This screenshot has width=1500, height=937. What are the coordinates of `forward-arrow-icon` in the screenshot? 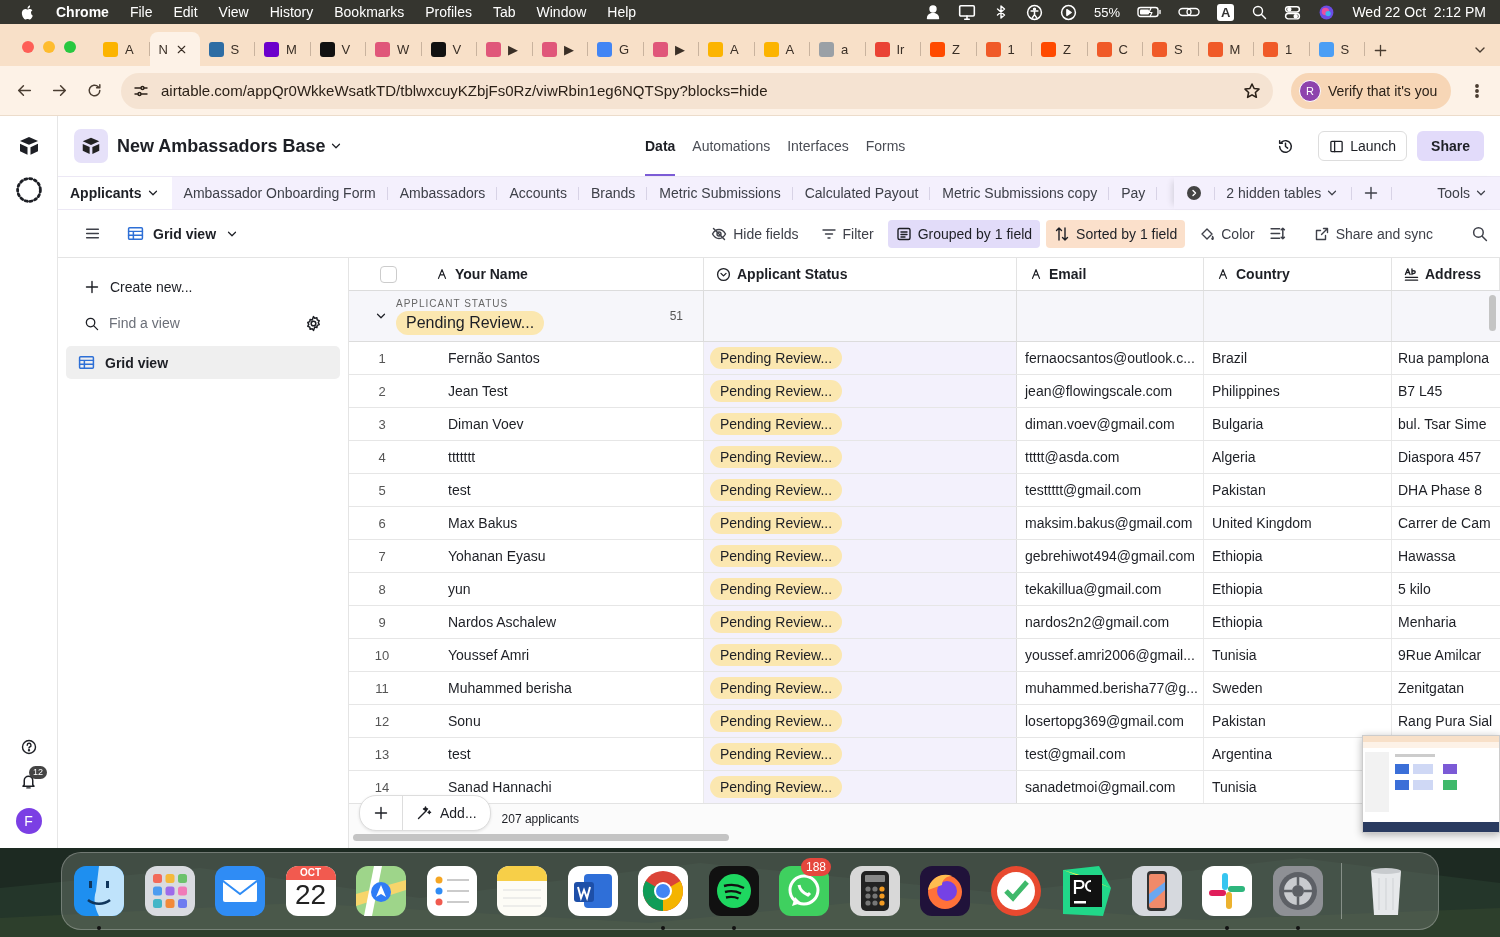 It's located at (59, 90).